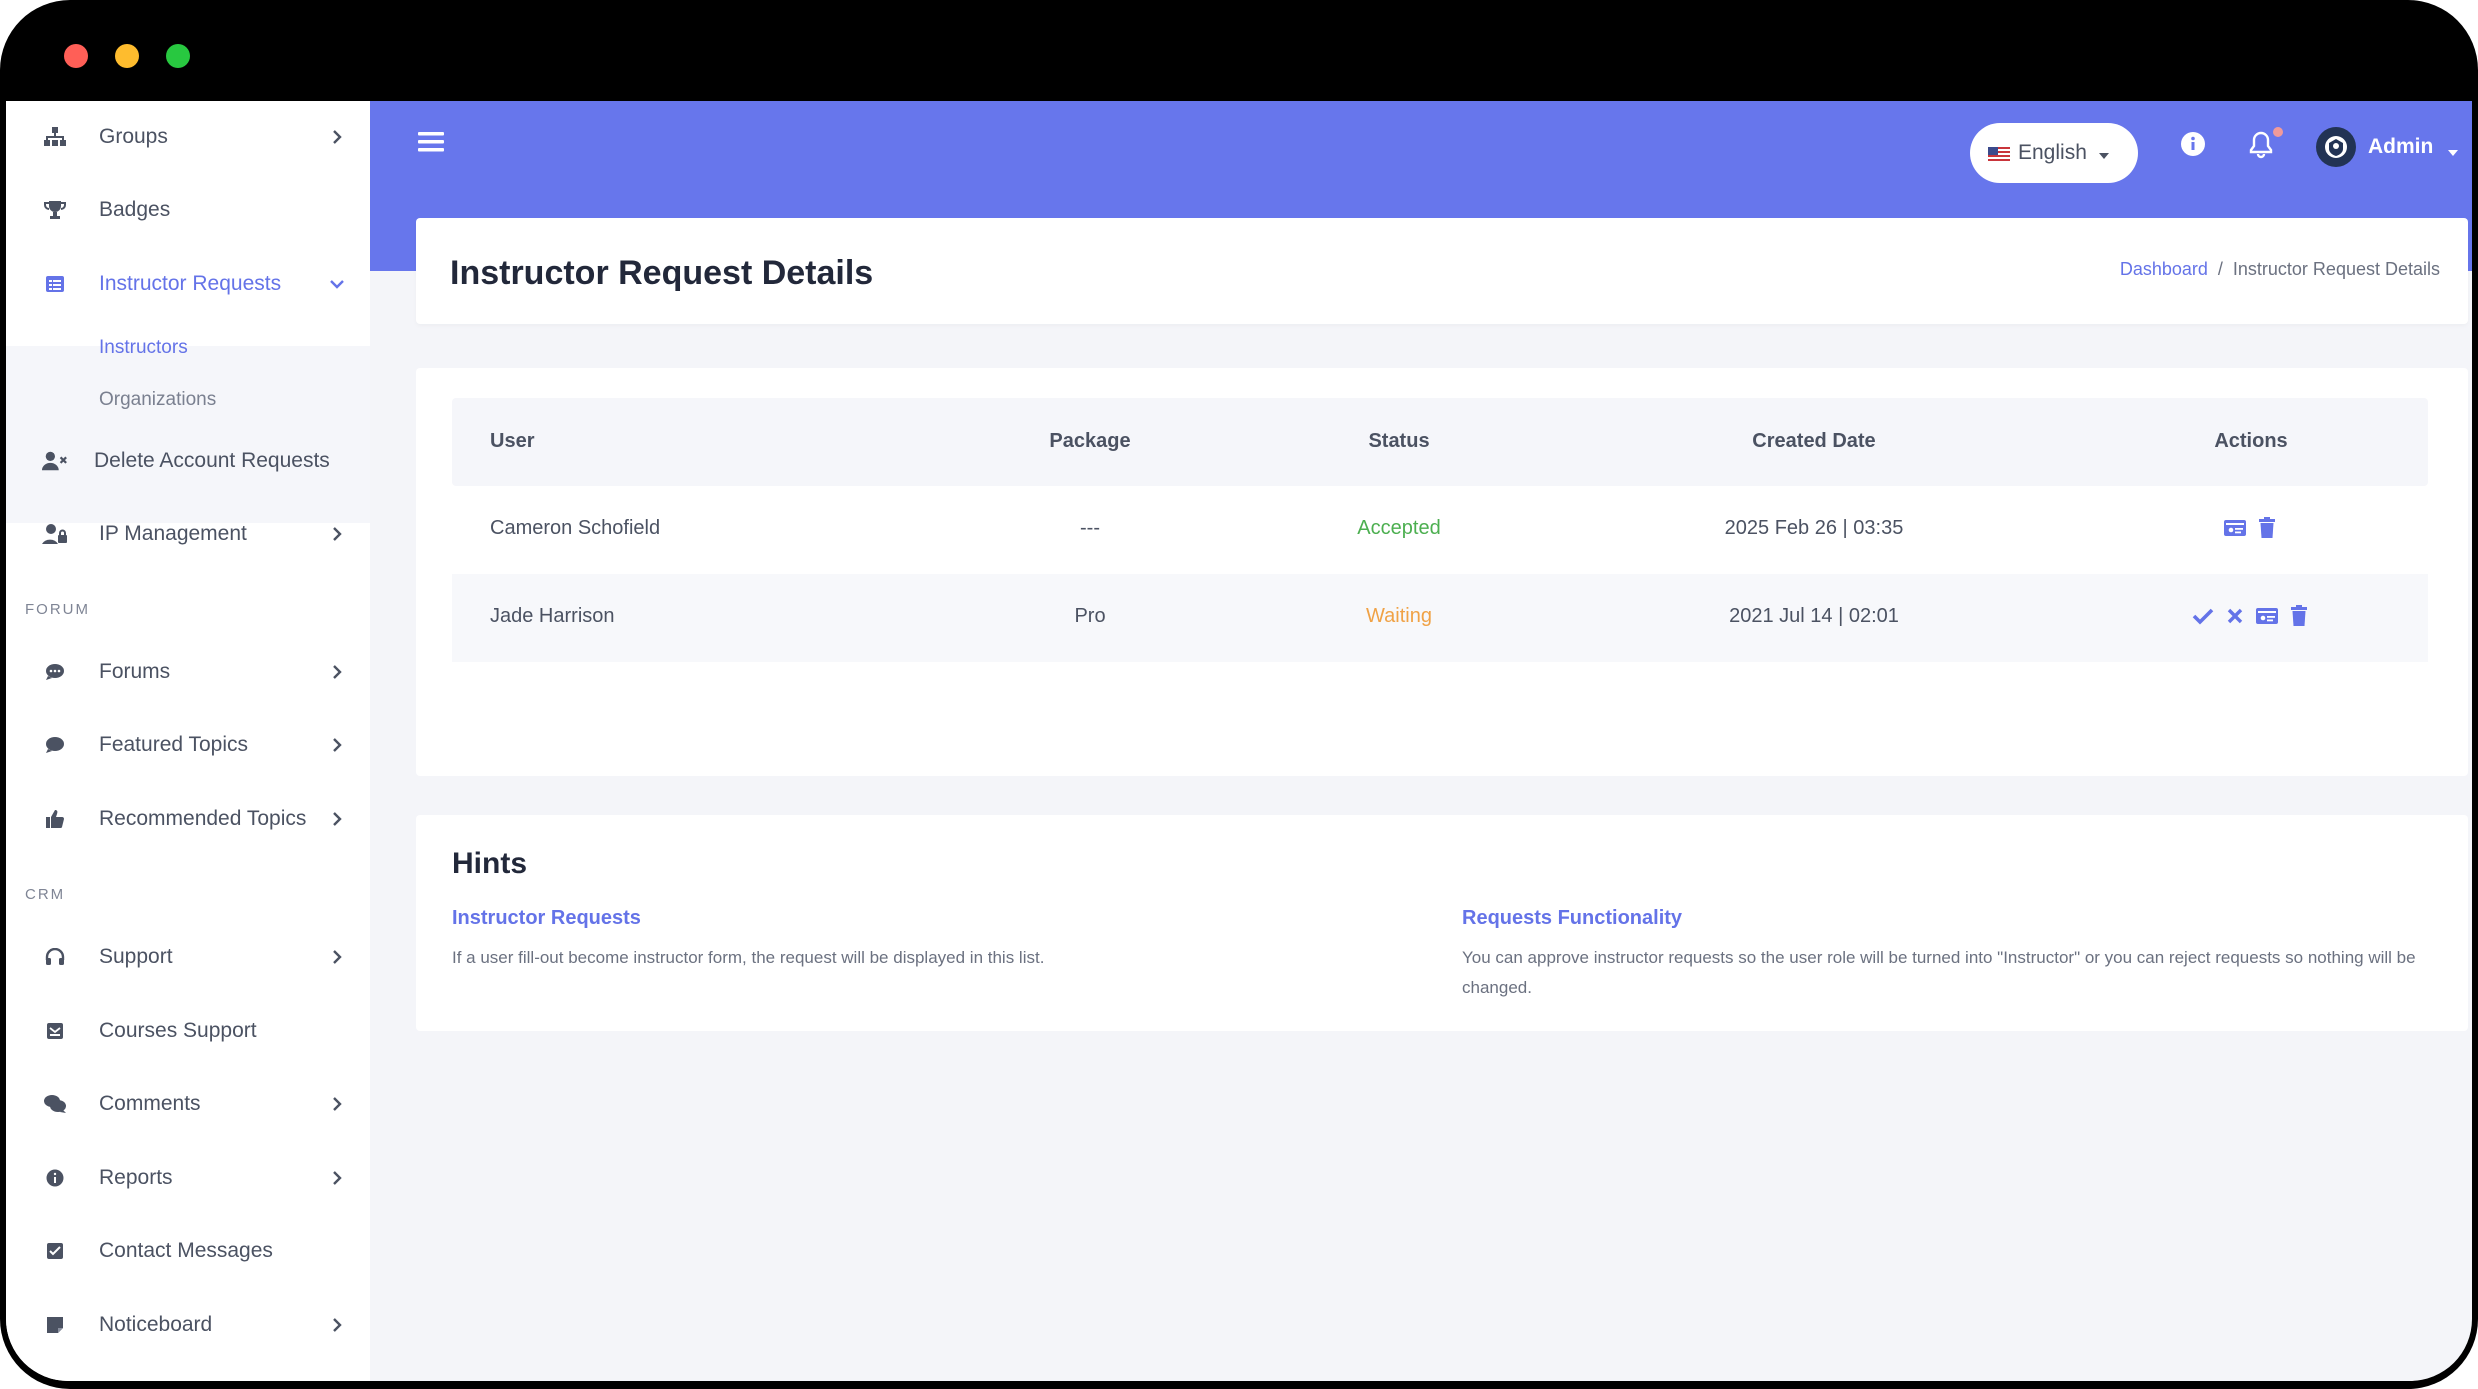  I want to click on maximize-window-button, so click(178, 56).